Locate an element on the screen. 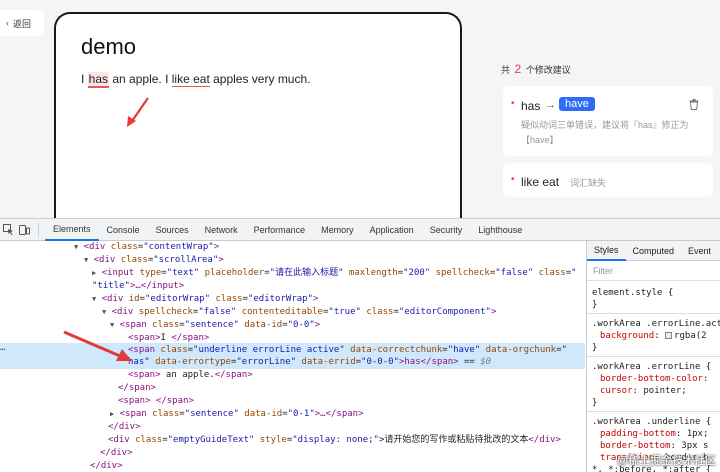 This screenshot has width=720, height=472. dom-node: ▼ <span class="sentence" data-id="0-0"> is located at coordinates (215, 325).